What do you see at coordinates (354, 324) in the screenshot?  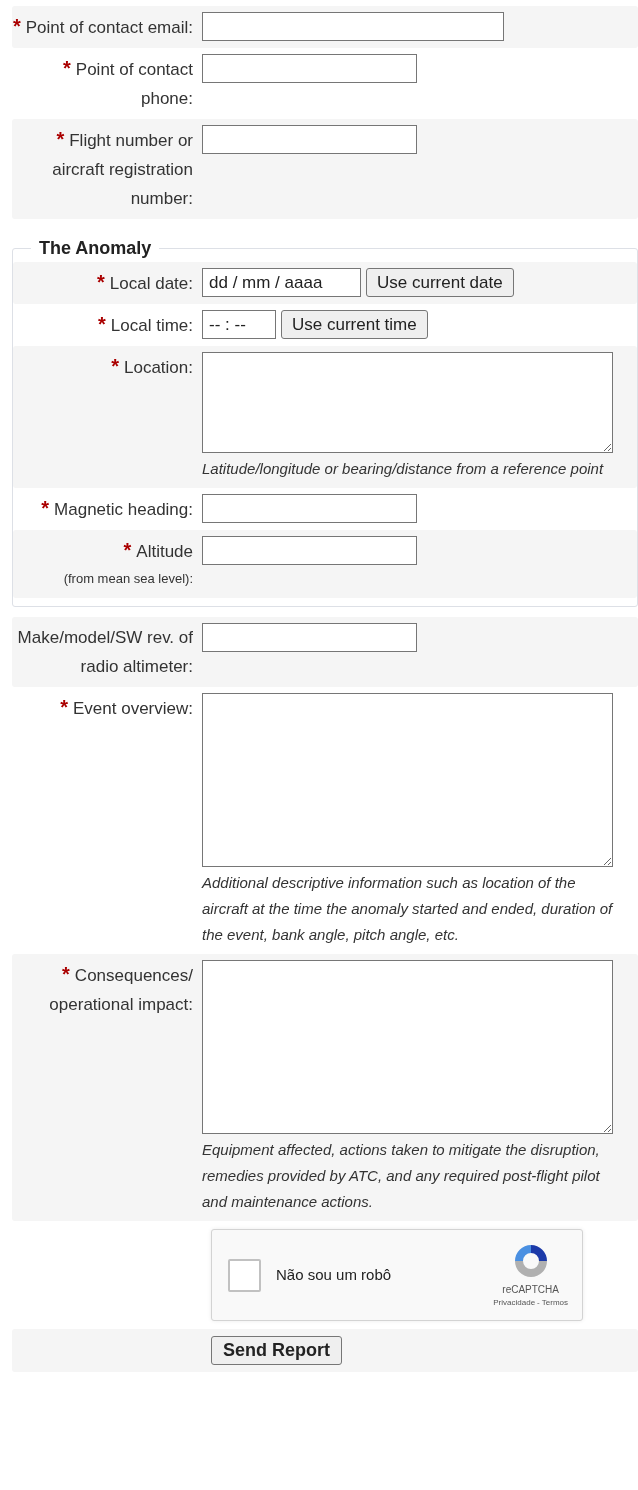 I see `use-current-button: Use current time` at bounding box center [354, 324].